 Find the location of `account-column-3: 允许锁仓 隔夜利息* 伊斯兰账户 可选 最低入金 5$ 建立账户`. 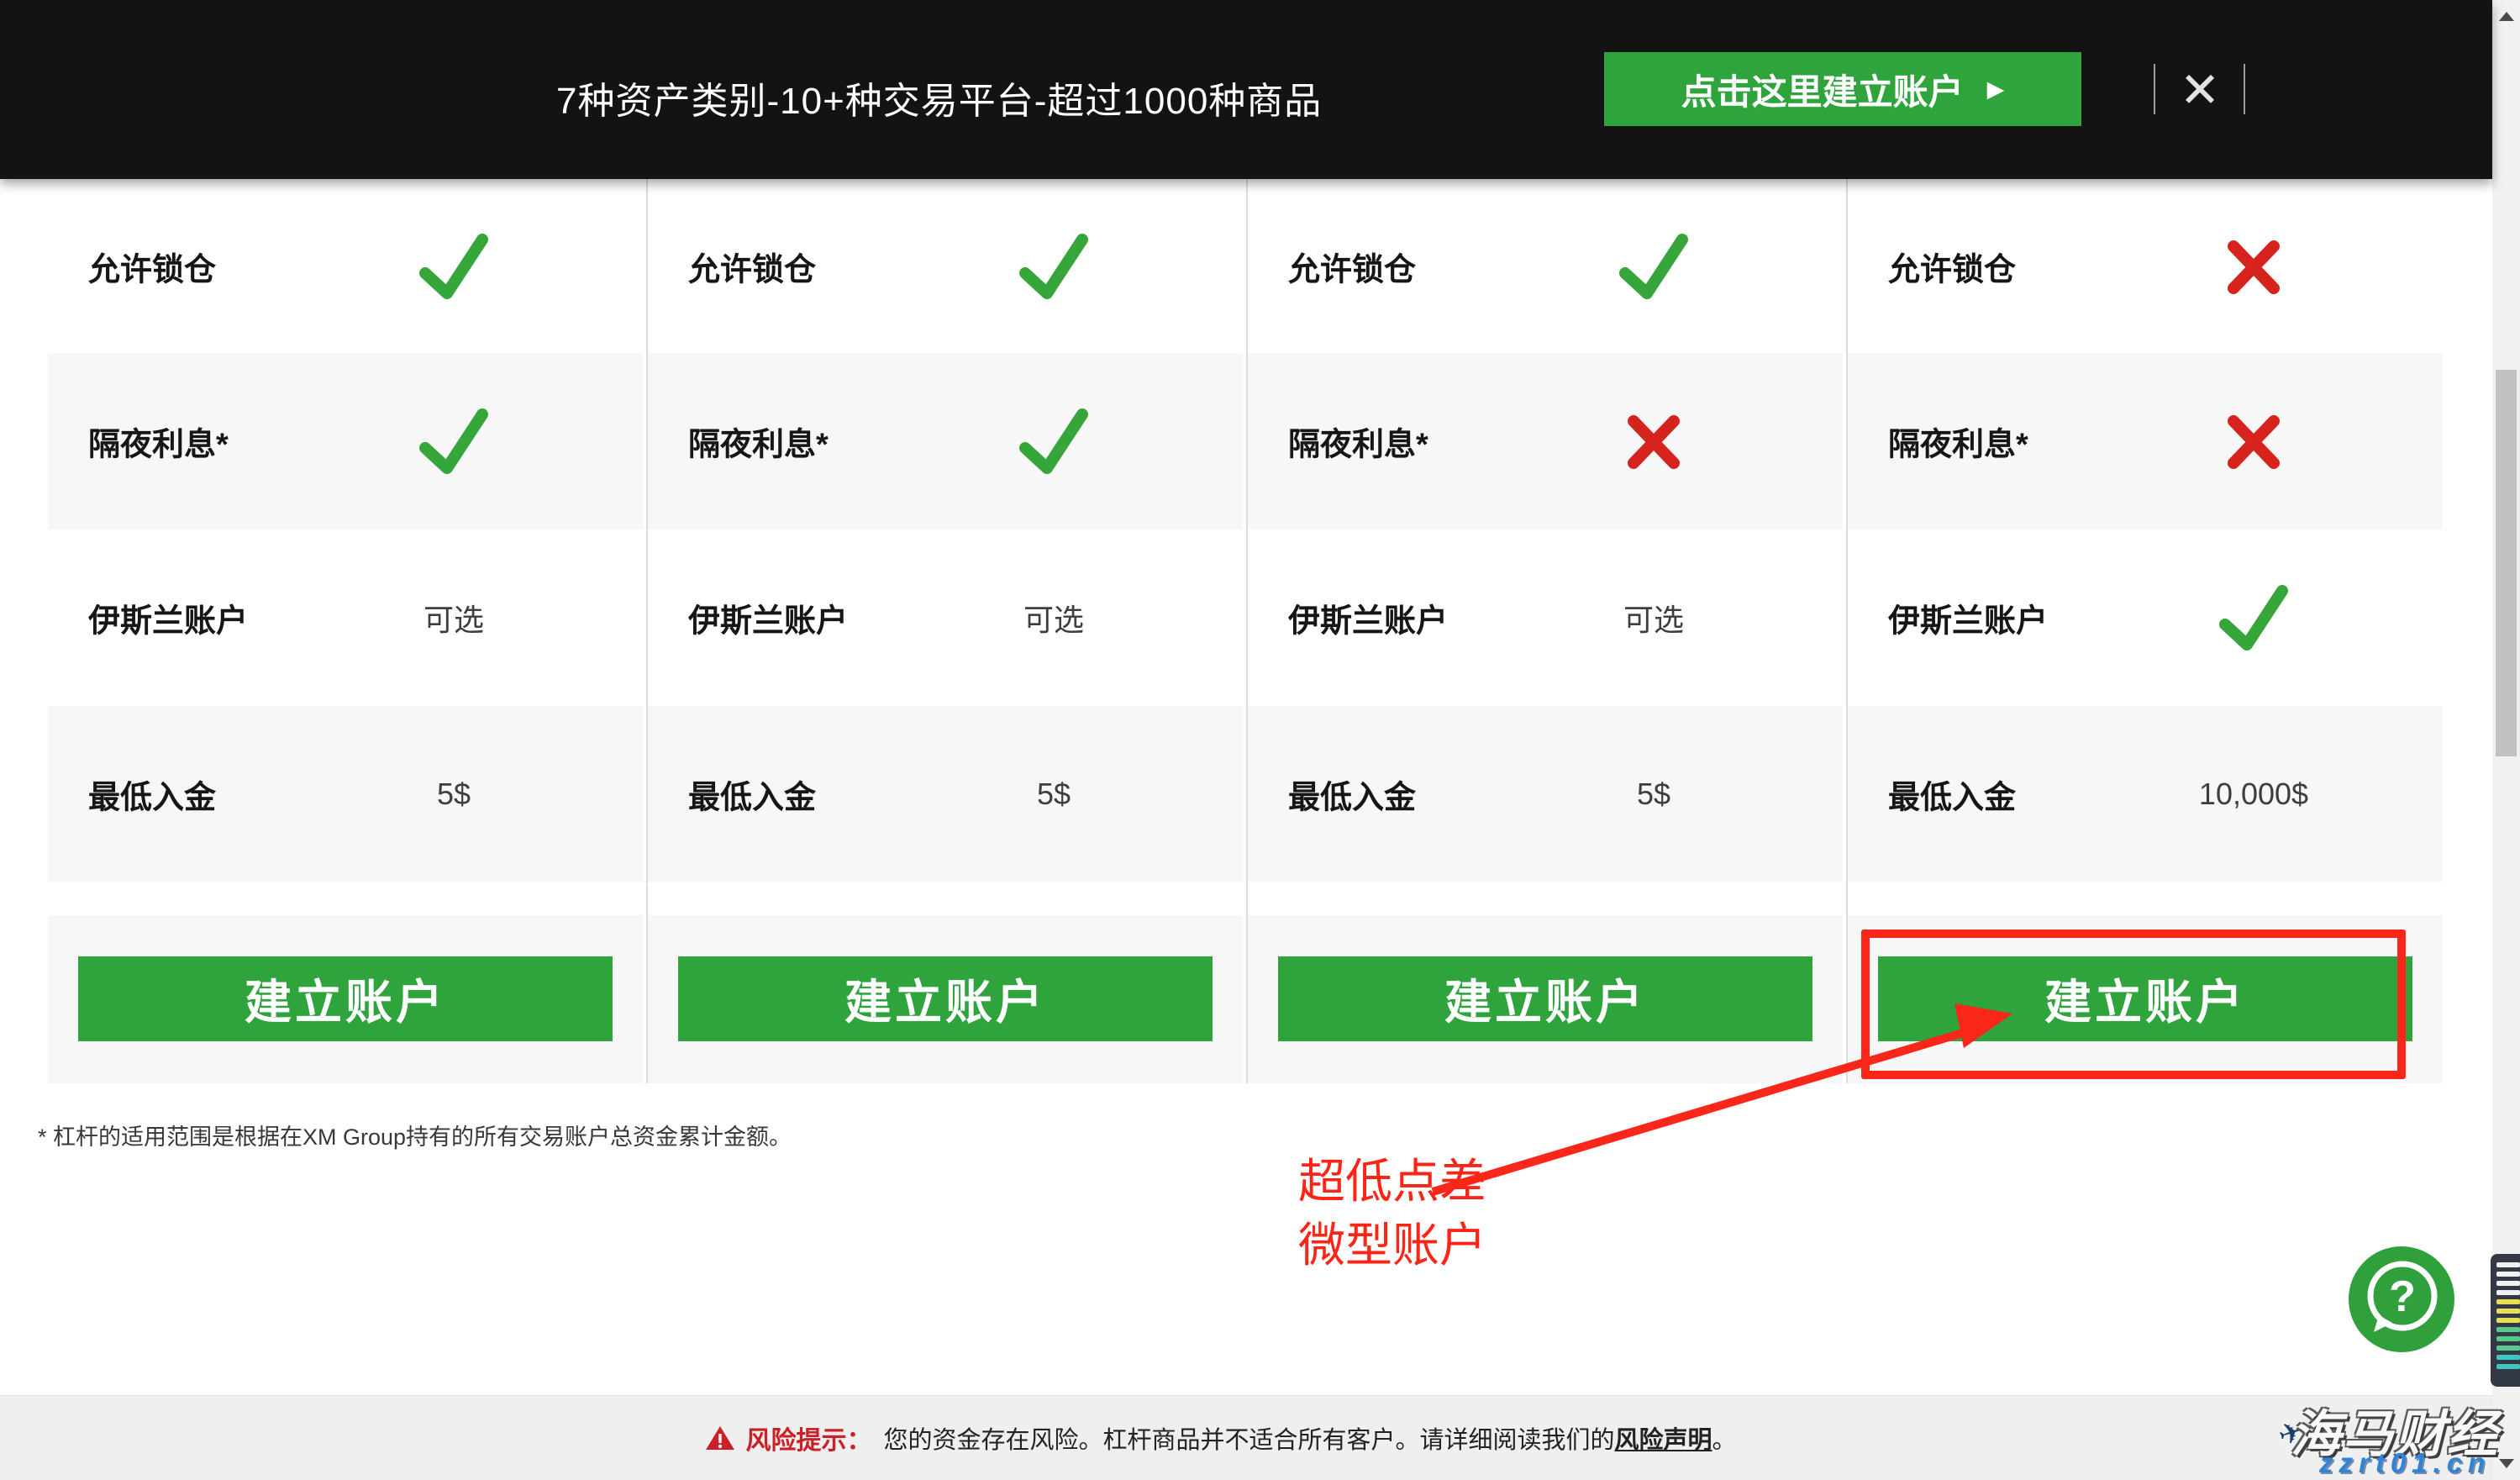

account-column-3: 允许锁仓 隔夜利息* 伊斯兰账户 可选 最低入金 5$ 建立账户 is located at coordinates (1545, 631).